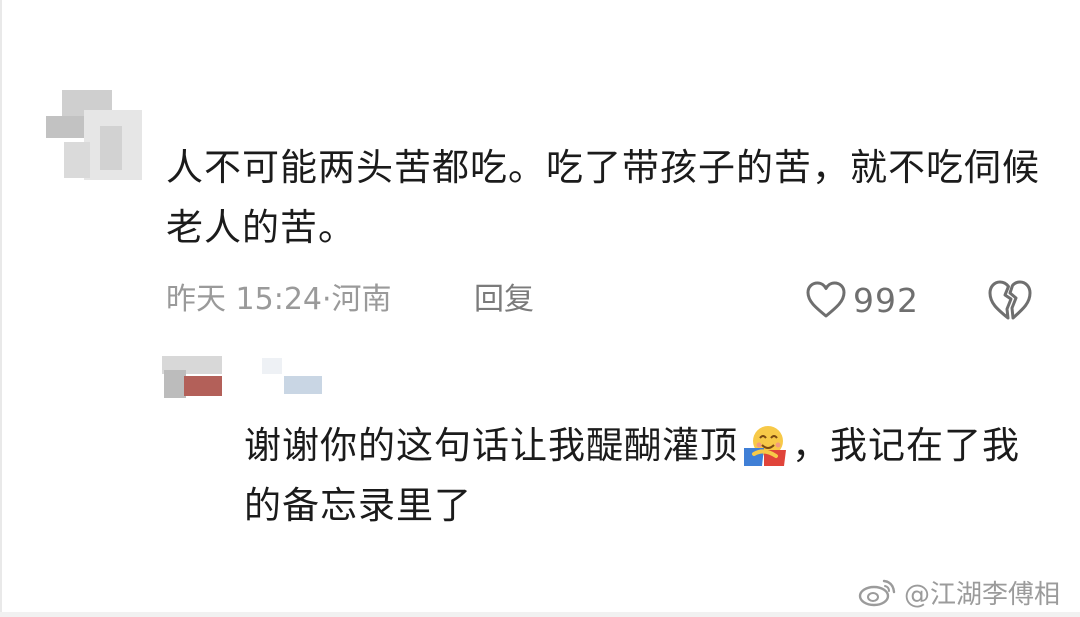 This screenshot has height=617, width=1080. What do you see at coordinates (982, 594) in the screenshot?
I see `watermark-text: @江湖李傅相` at bounding box center [982, 594].